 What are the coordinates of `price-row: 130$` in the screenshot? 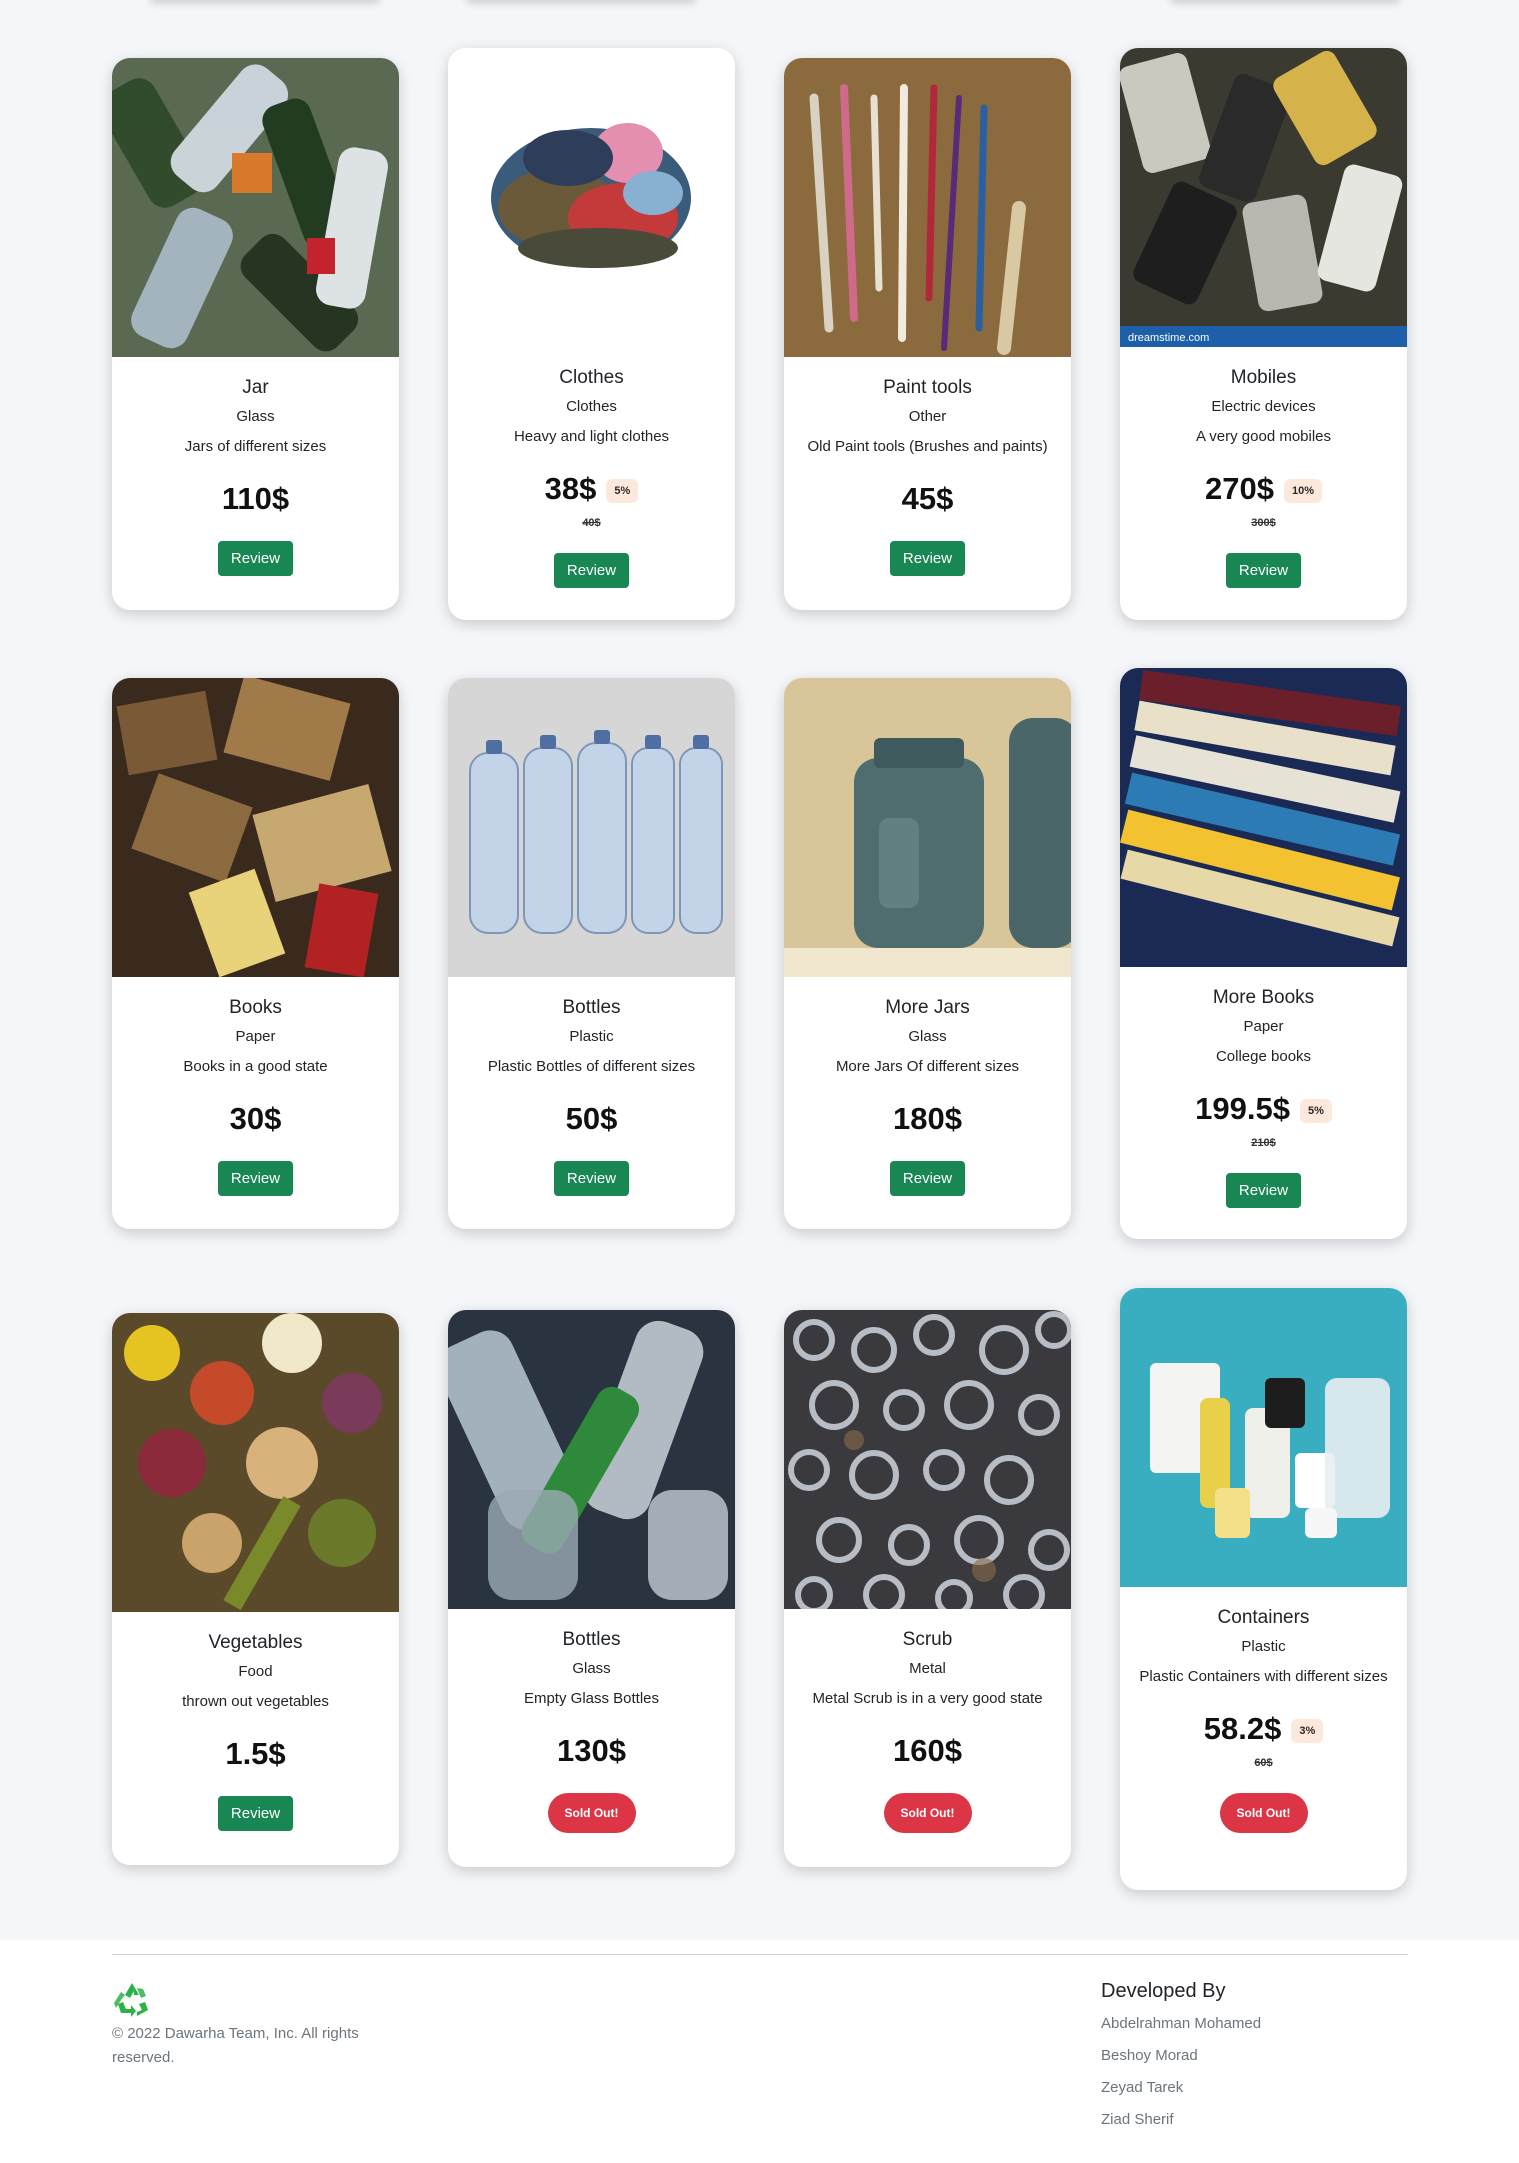 It's located at (591, 1751).